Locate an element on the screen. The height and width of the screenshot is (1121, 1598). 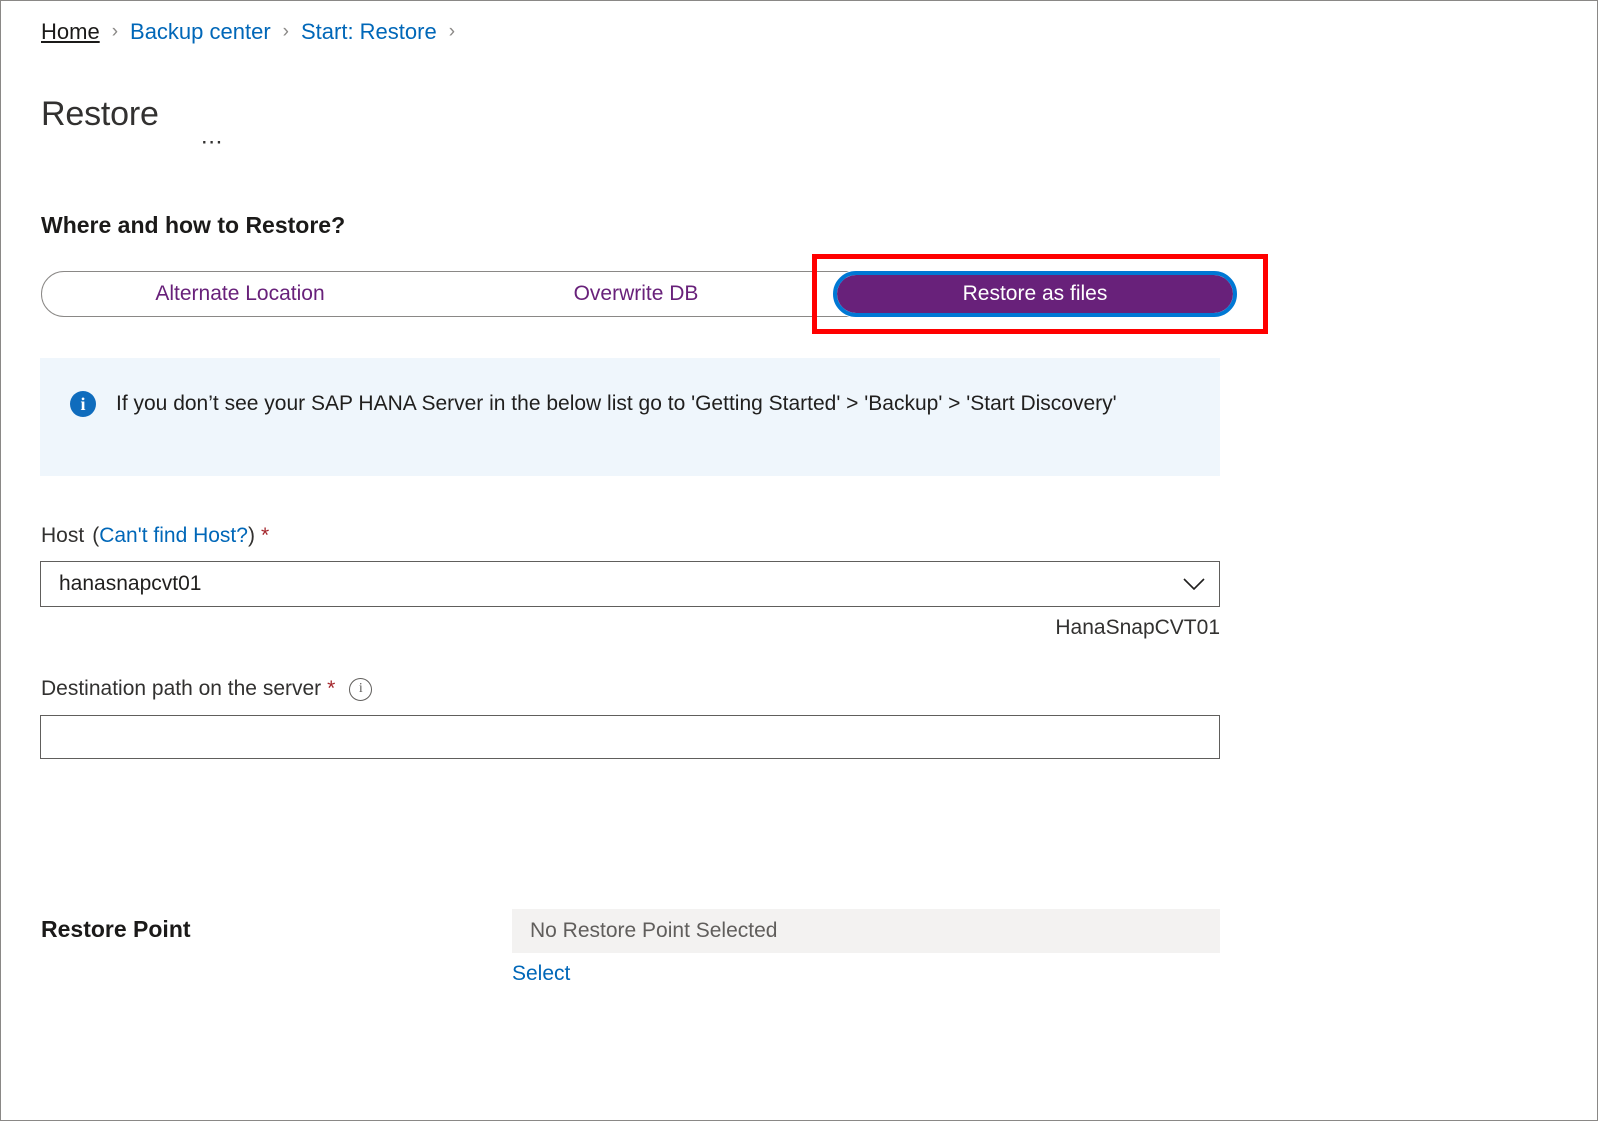
restore-point-select-link: Select is located at coordinates (541, 974).